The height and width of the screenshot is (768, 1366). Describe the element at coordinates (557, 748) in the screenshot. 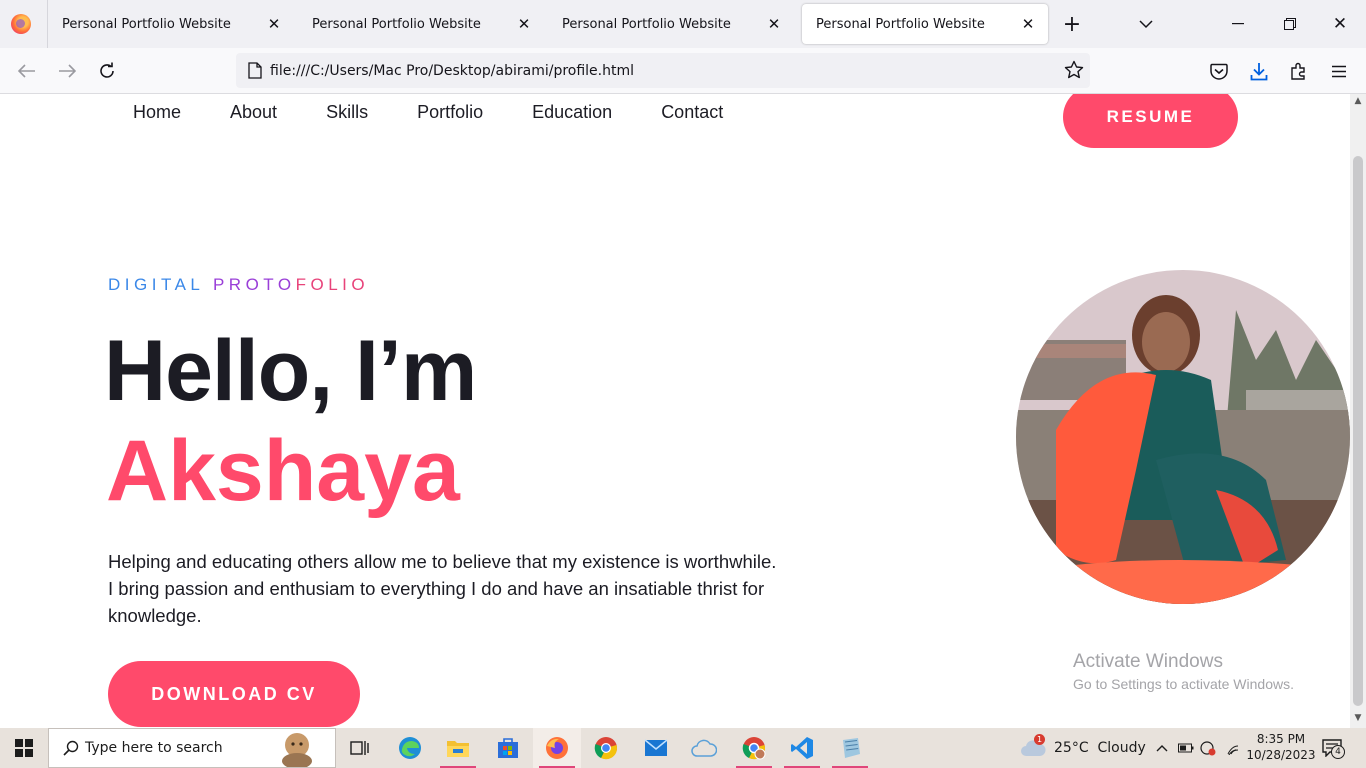

I see `taskbar-firefox-icon` at that location.